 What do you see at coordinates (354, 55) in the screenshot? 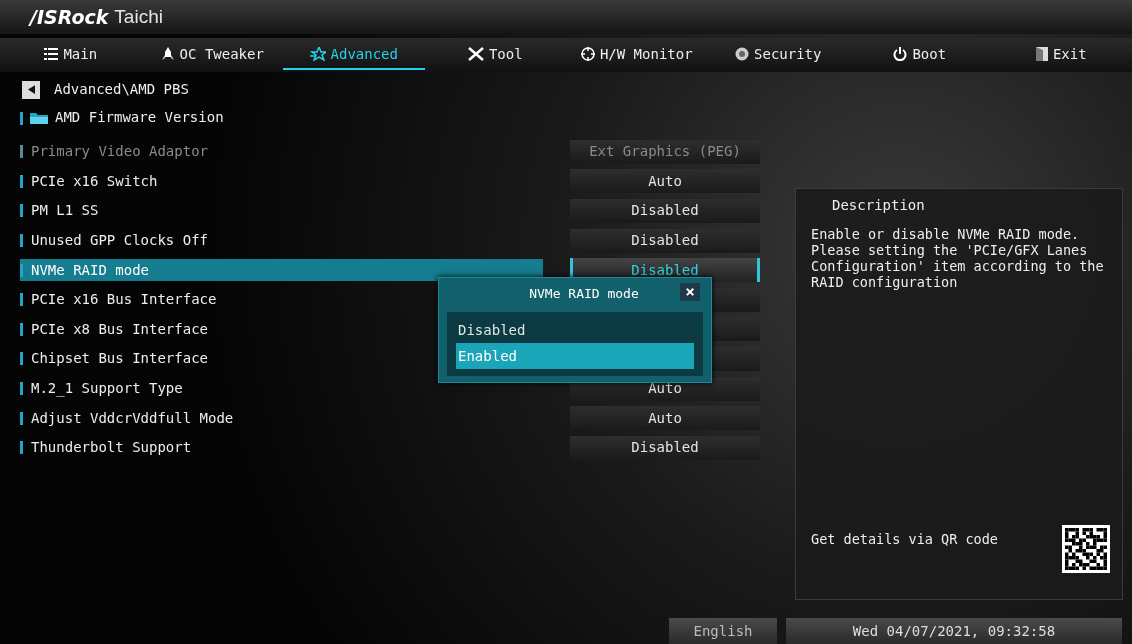
I see `menu-tab: Advanced` at bounding box center [354, 55].